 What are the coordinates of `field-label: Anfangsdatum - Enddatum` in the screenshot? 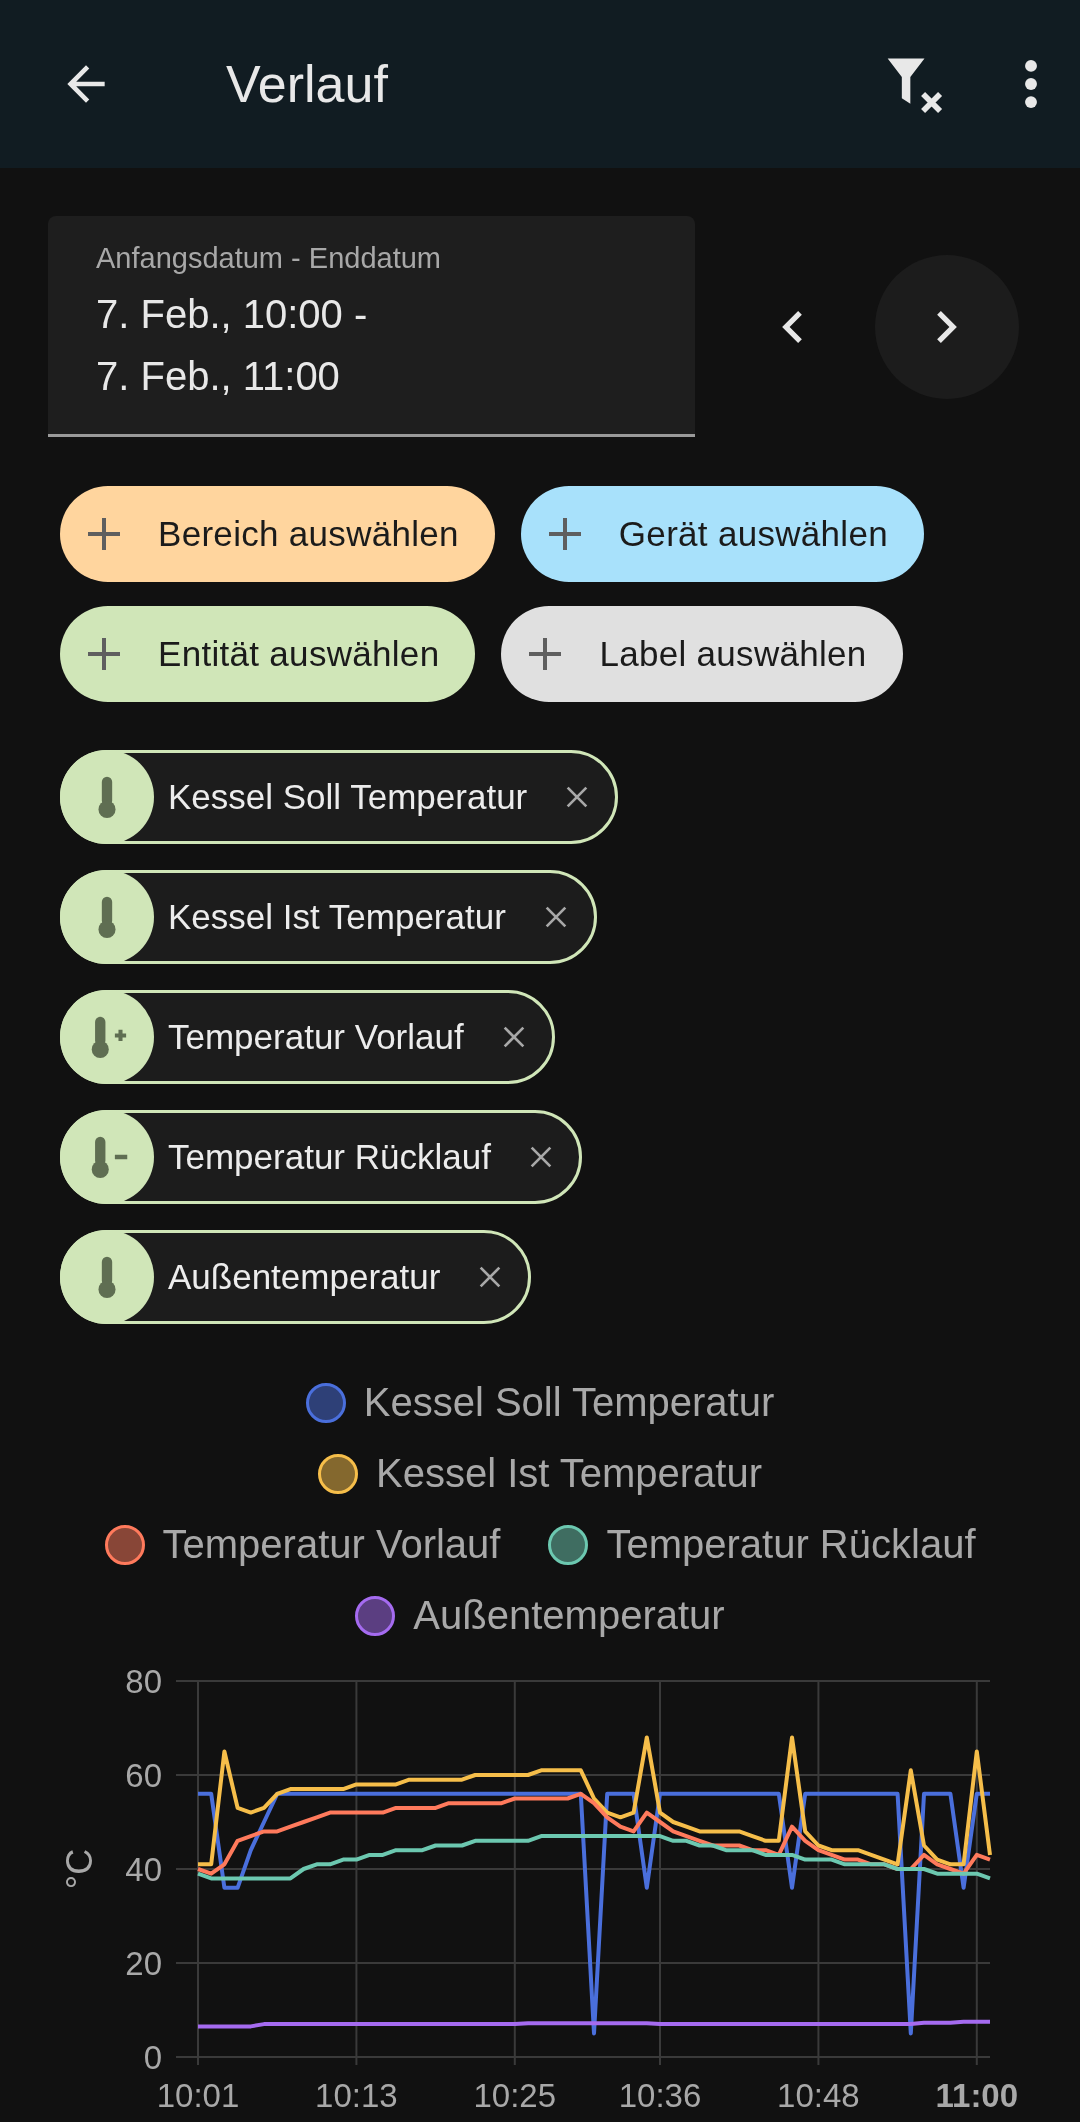 It's located at (268, 258).